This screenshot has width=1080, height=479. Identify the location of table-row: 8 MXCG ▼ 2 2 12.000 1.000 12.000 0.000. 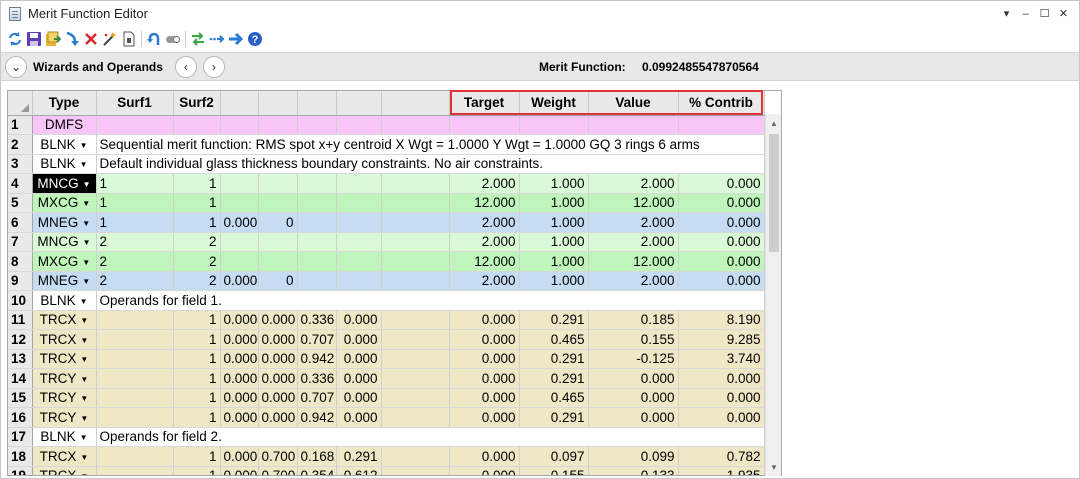
(386, 261).